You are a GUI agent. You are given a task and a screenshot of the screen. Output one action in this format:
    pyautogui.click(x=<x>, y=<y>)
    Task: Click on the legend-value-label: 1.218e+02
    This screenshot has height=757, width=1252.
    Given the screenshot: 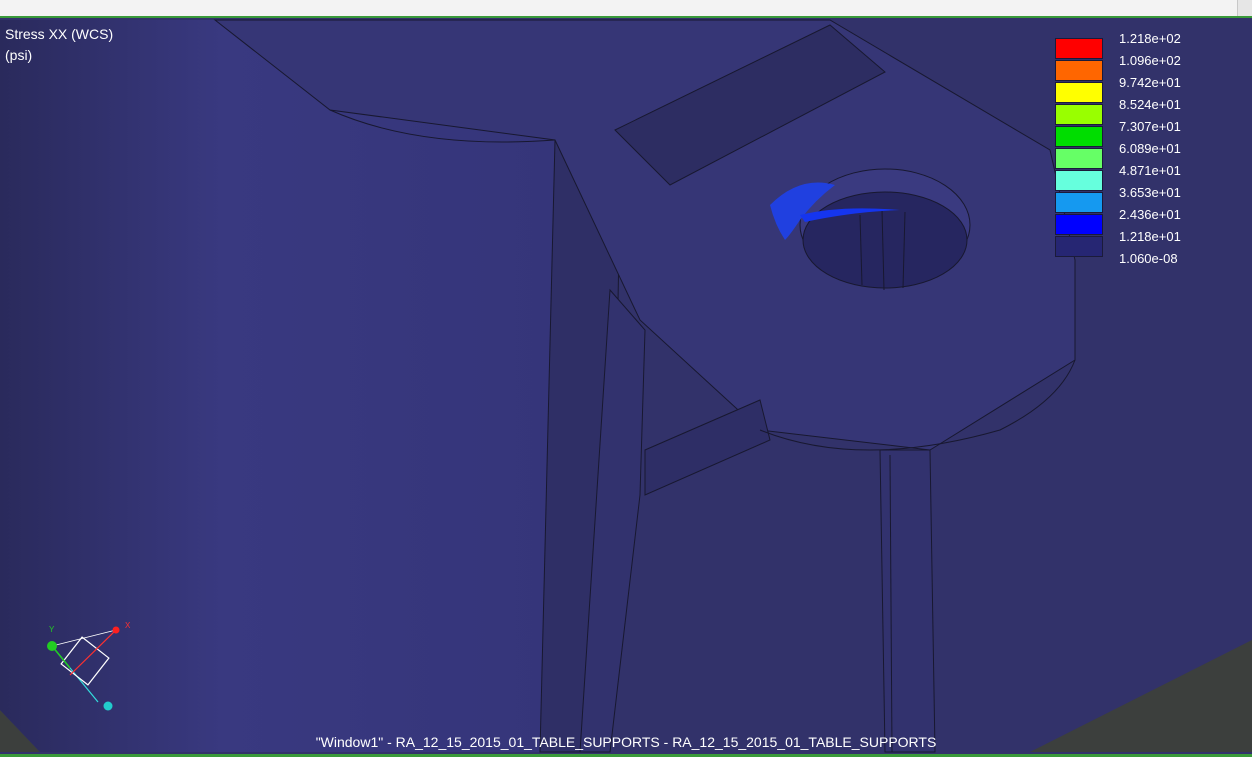 What is the action you would take?
    pyautogui.click(x=1150, y=38)
    